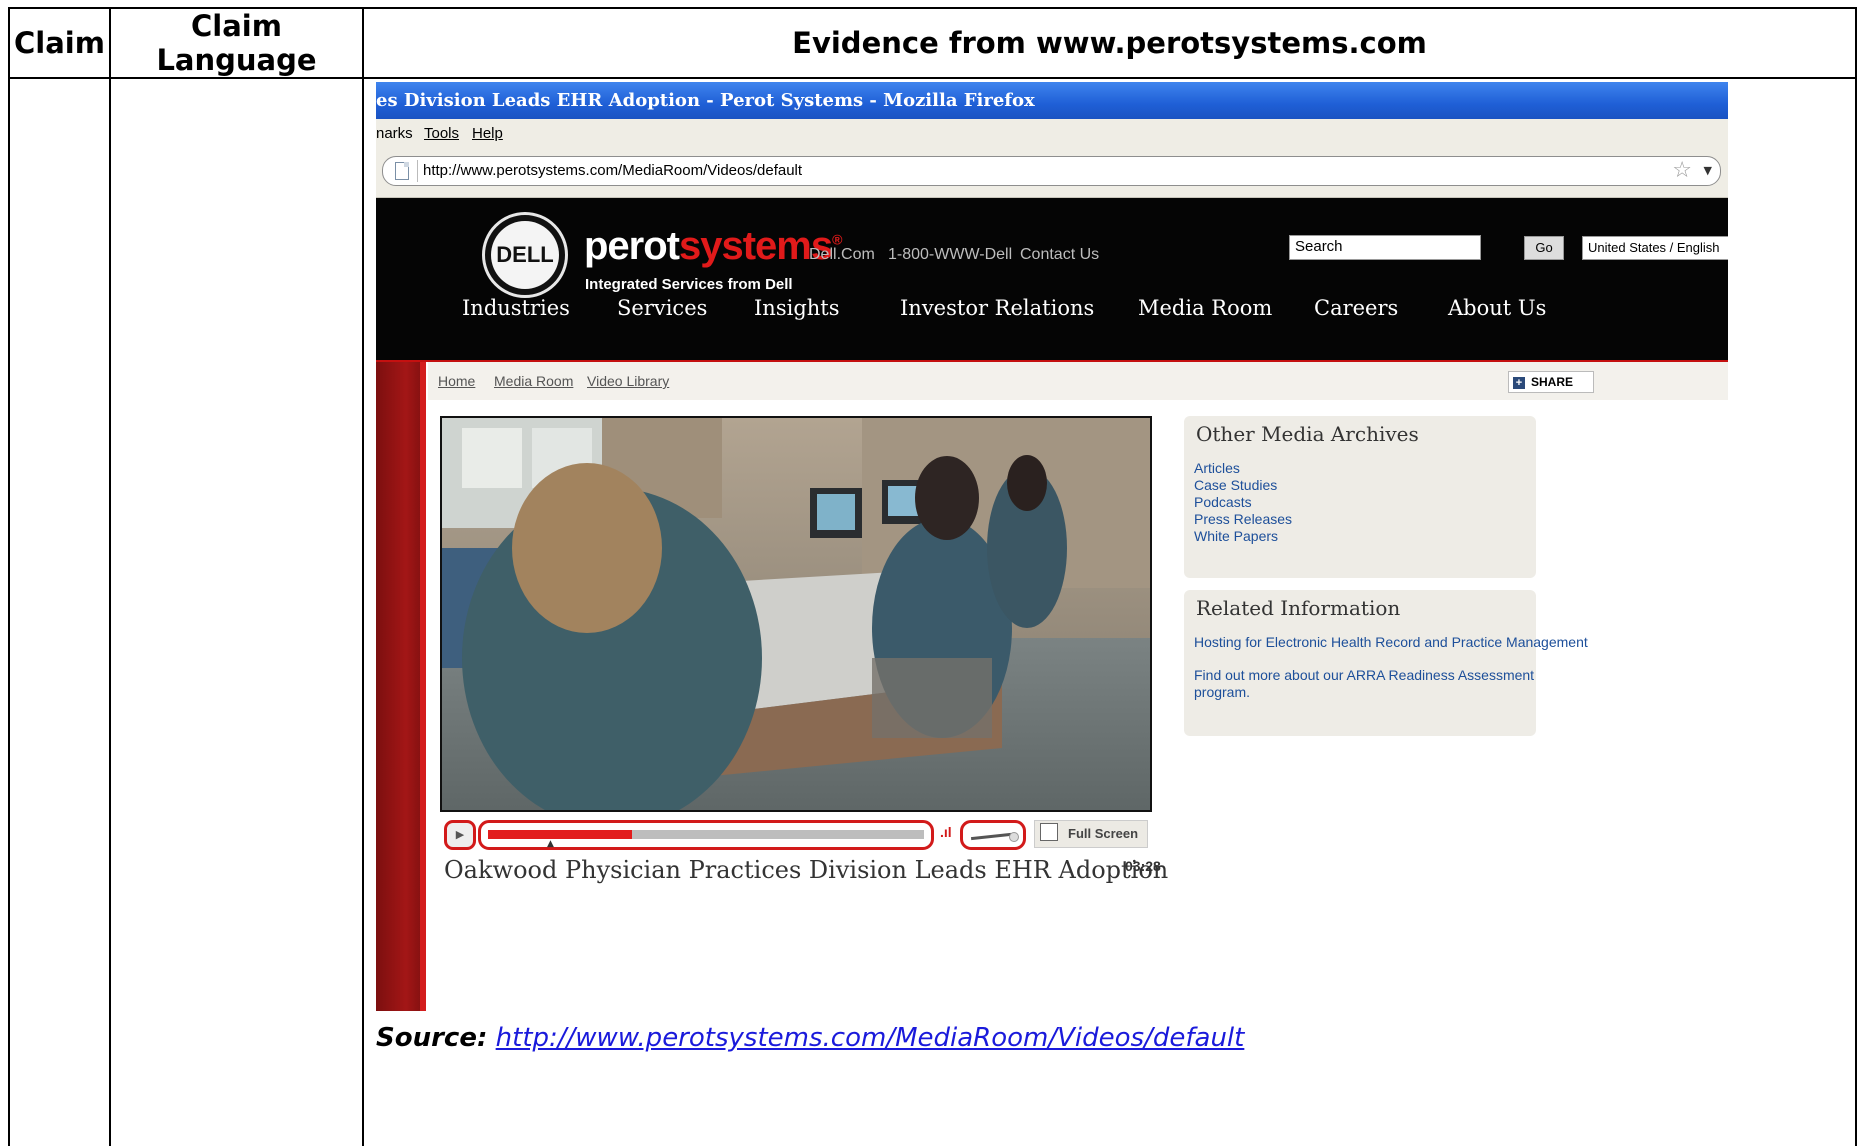 The image size is (1864, 1146). I want to click on play-button: ▶, so click(460, 835).